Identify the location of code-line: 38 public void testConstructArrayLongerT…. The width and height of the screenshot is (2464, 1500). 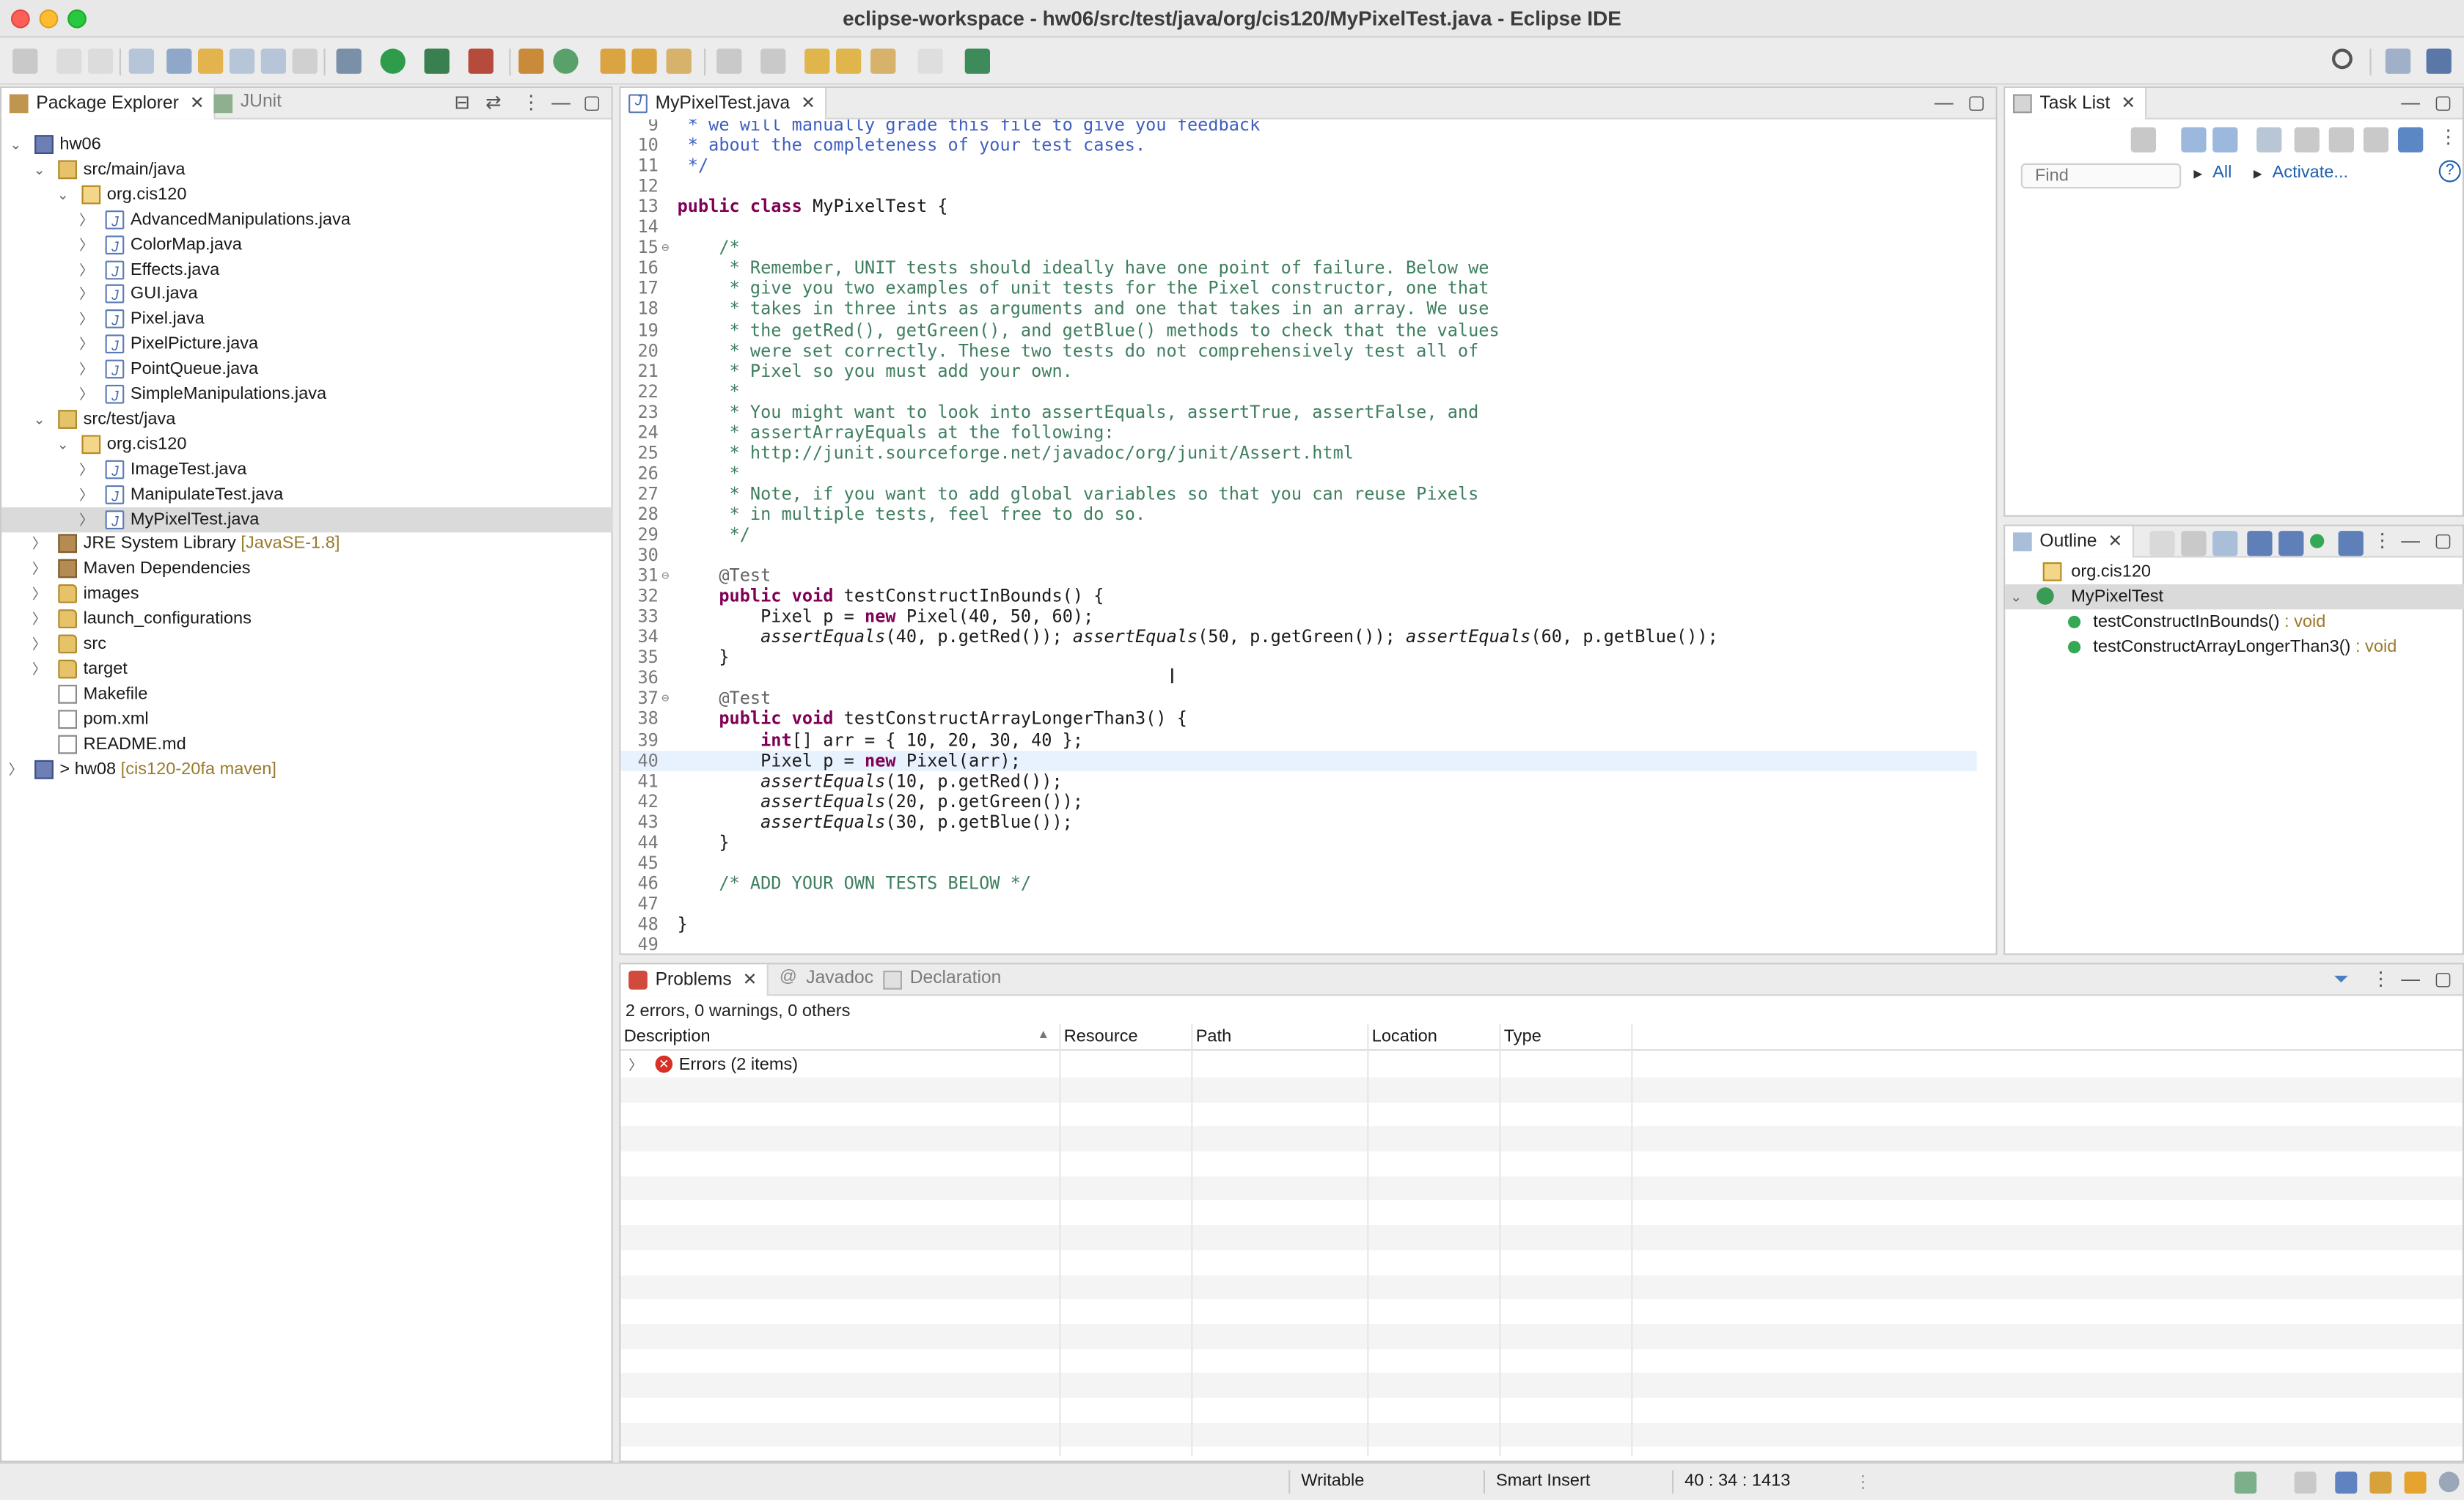
(1298, 719).